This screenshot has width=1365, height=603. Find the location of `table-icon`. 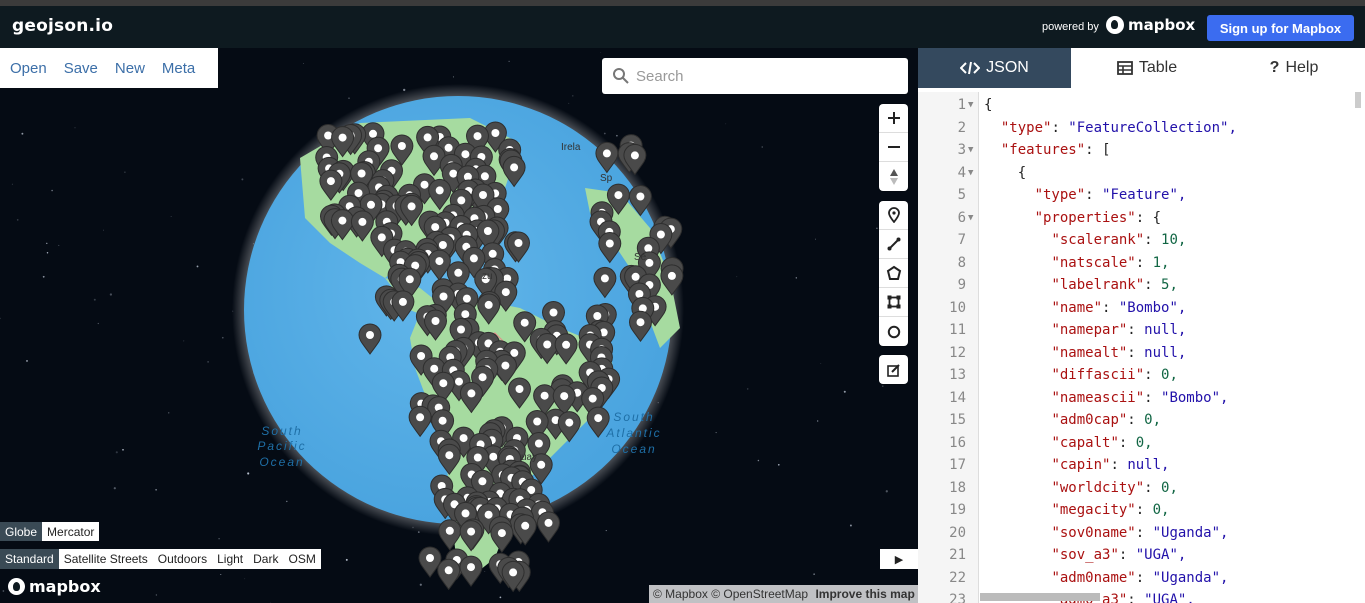

table-icon is located at coordinates (1124, 68).